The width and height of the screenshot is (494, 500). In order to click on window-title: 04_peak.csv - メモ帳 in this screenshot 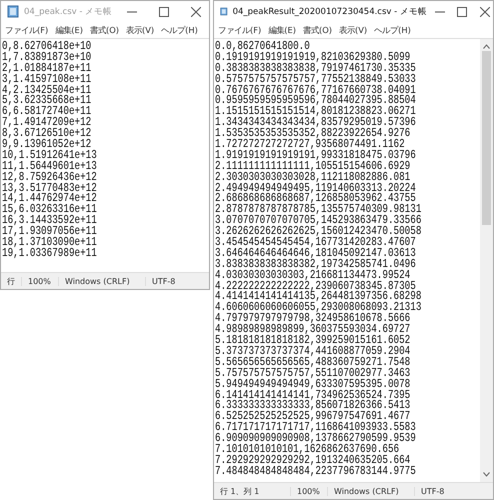, I will do `click(68, 12)`.